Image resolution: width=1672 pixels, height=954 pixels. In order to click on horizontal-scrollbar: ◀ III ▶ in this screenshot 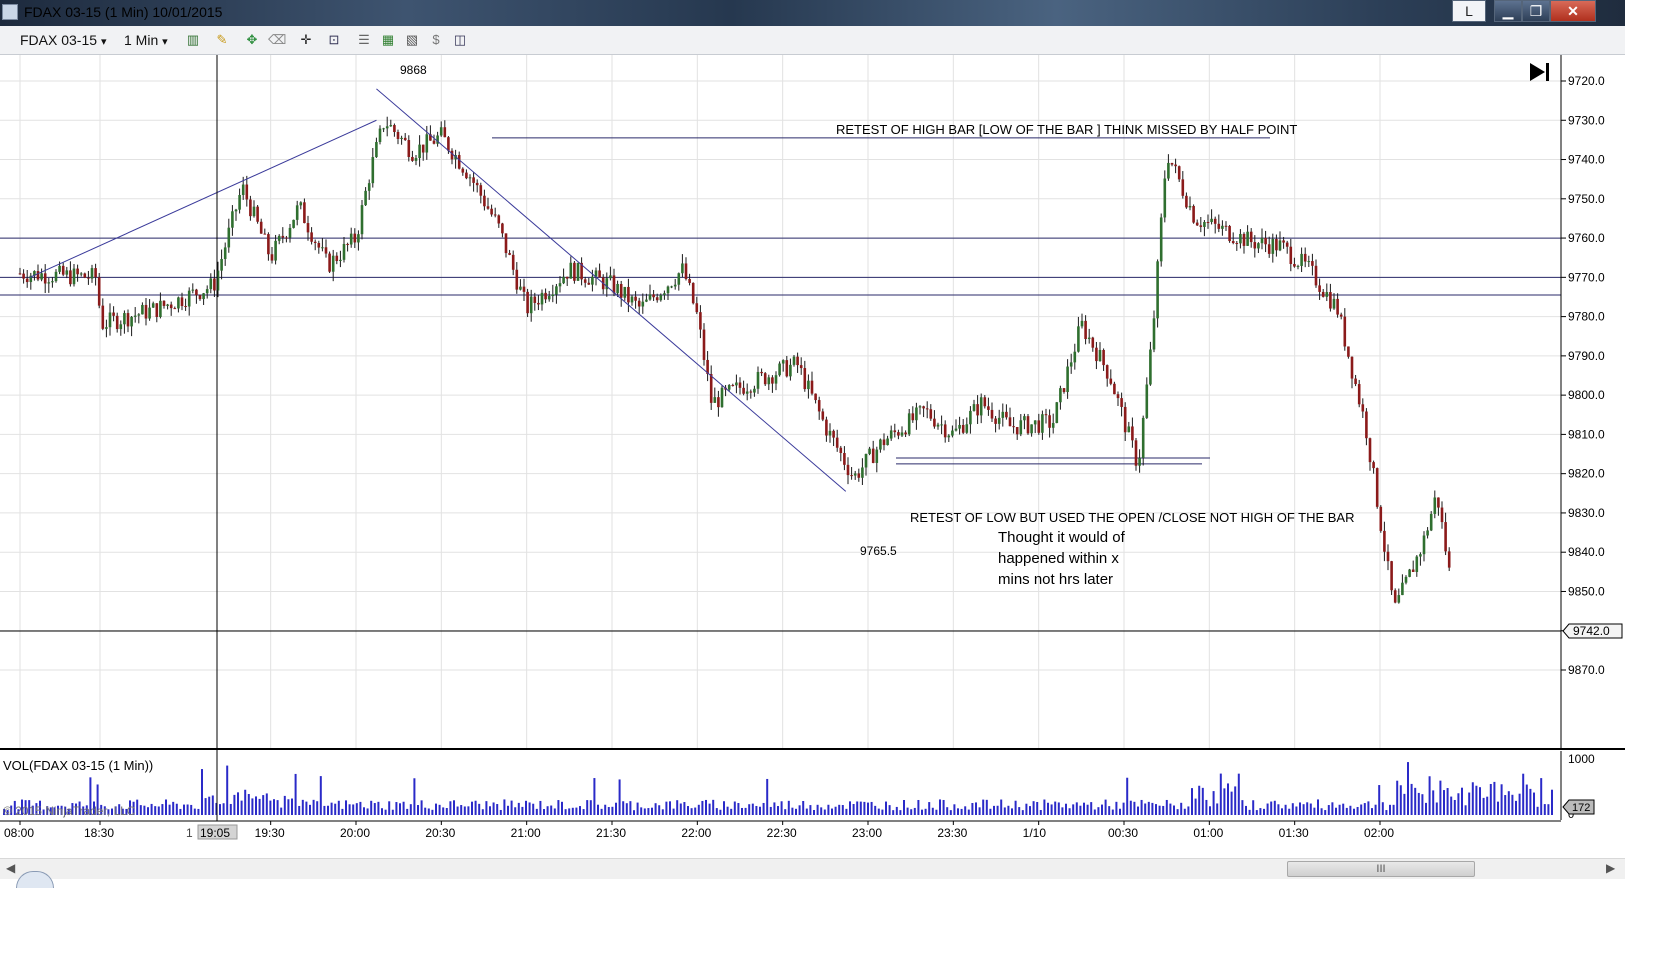, I will do `click(812, 868)`.